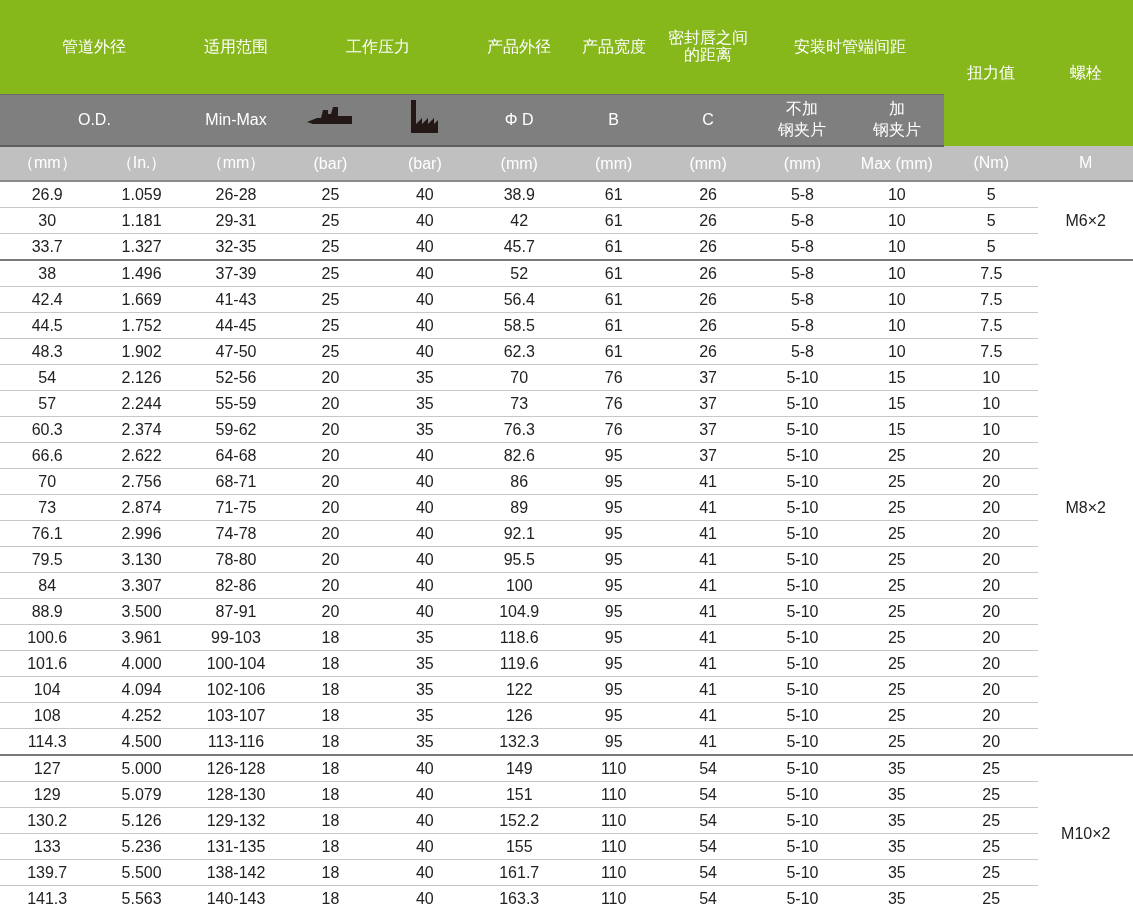 The height and width of the screenshot is (911, 1133). What do you see at coordinates (897, 163) in the screenshot?
I see `unit-label: Max (mm)` at bounding box center [897, 163].